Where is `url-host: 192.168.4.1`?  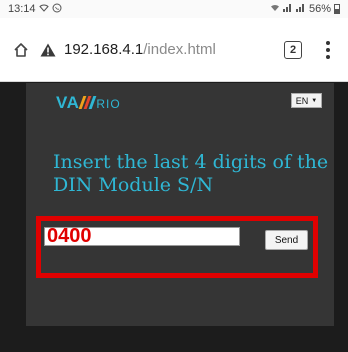
url-host: 192.168.4.1 is located at coordinates (104, 49).